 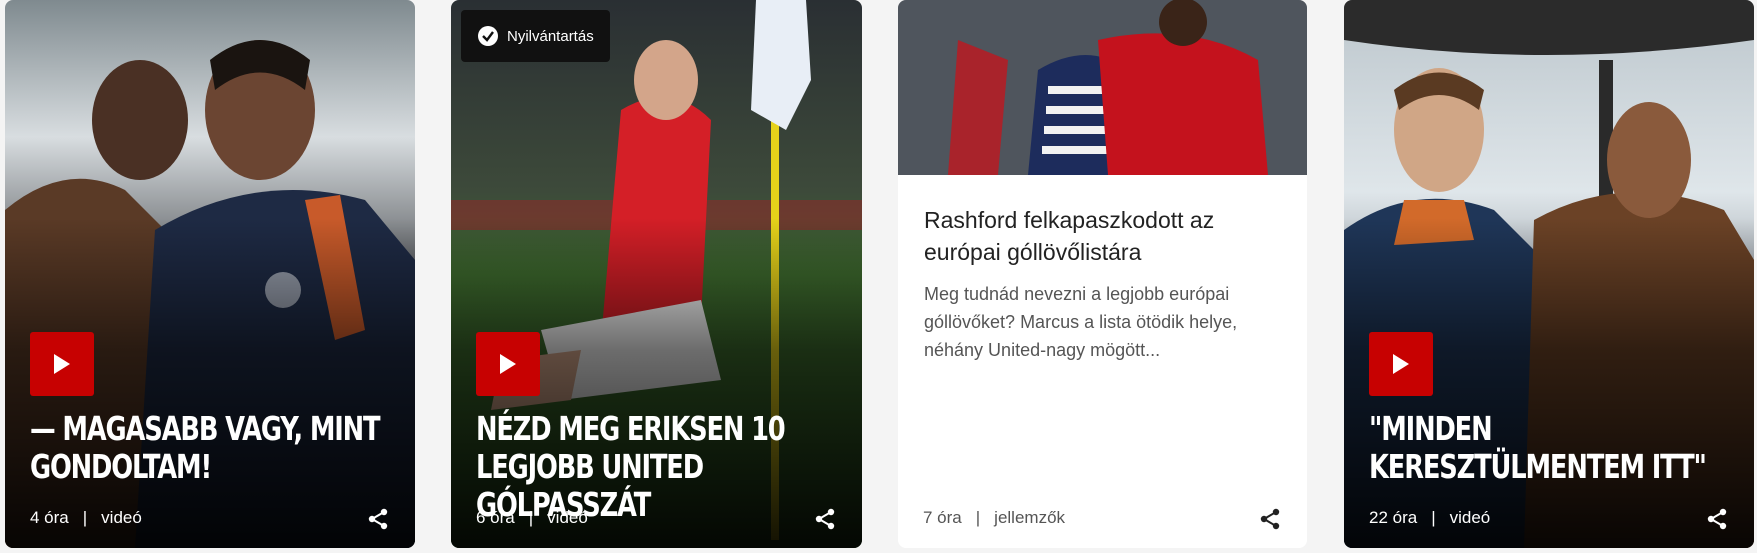 I want to click on card-title: — MAGASABB VAGY, MINT GONDOLTAM!, so click(x=219, y=448).